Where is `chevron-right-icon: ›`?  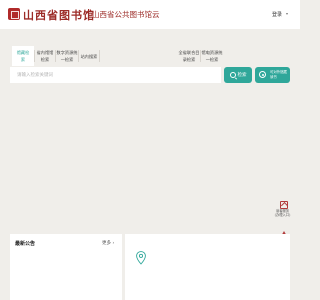
chevron-right-icon: › is located at coordinates (113, 243).